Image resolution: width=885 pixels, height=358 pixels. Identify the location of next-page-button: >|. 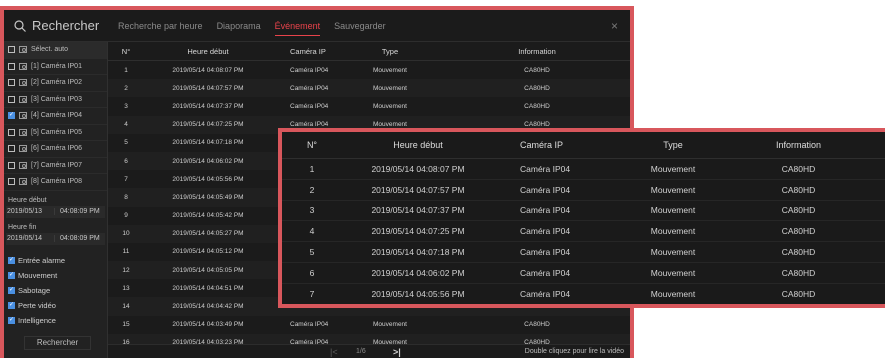
(397, 352).